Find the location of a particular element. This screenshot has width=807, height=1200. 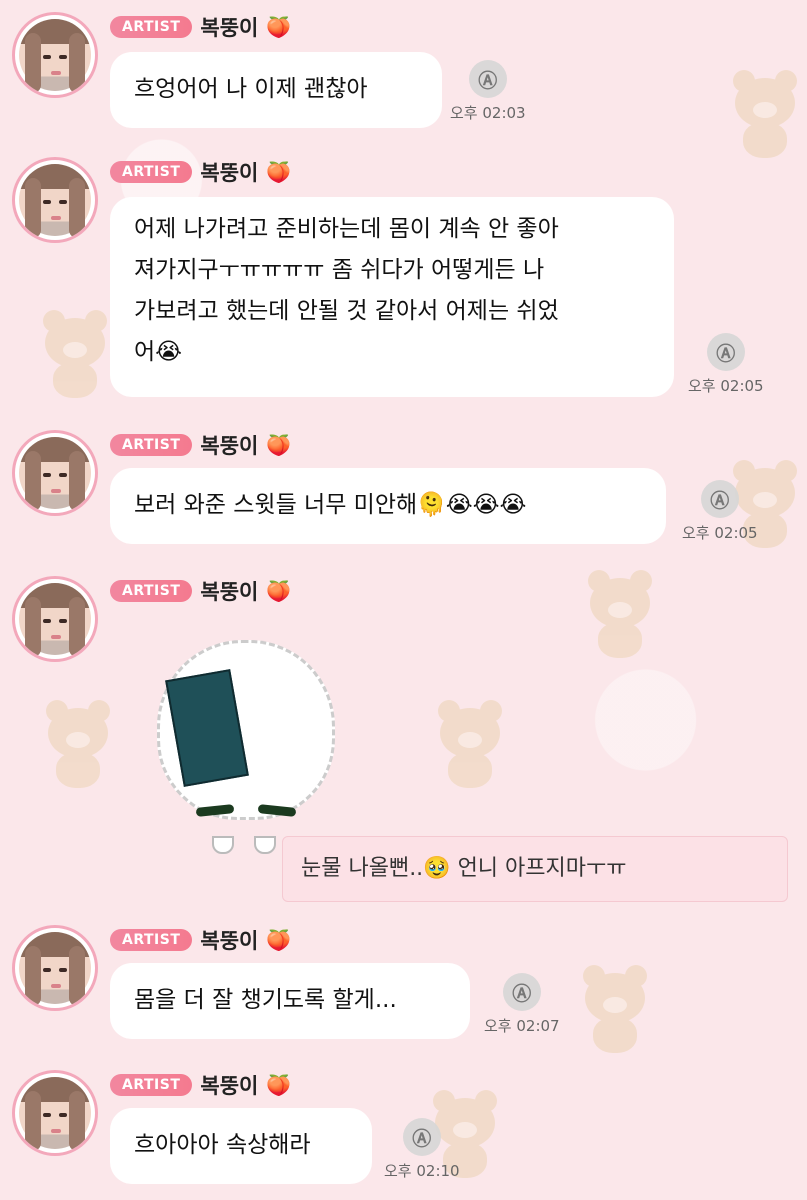

message-meta: Ⓐ 오후 02:10 is located at coordinates (422, 1149).